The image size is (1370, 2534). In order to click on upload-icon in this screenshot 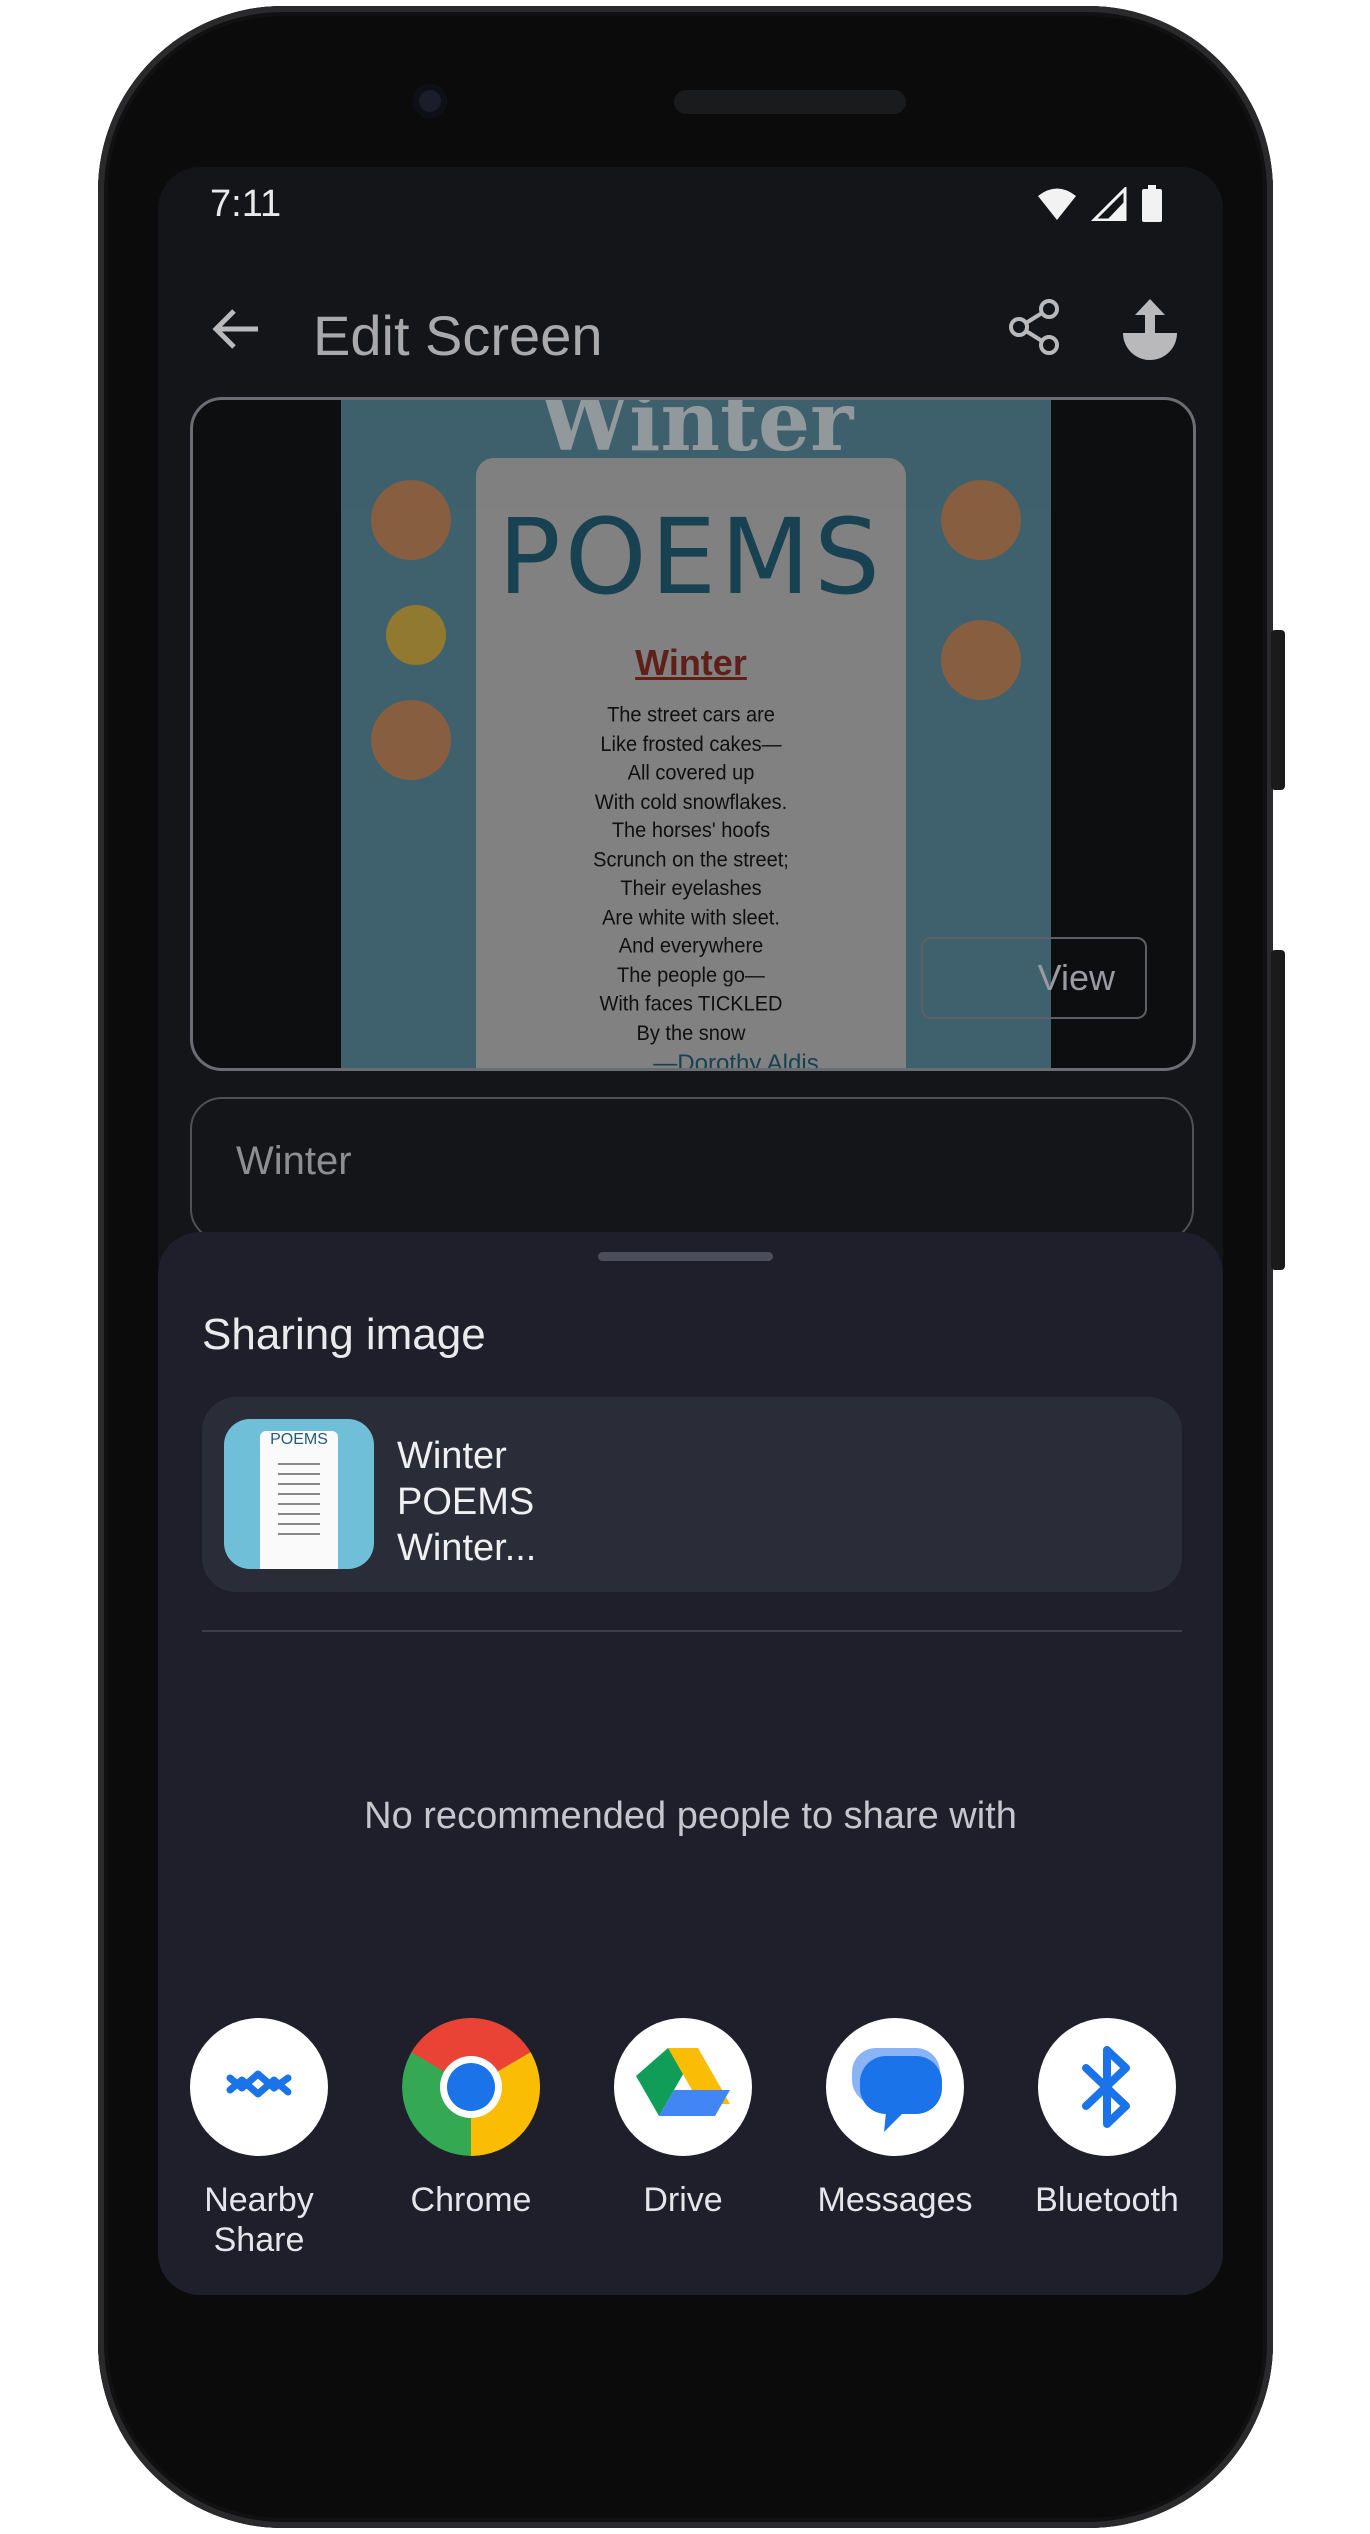, I will do `click(1150, 328)`.